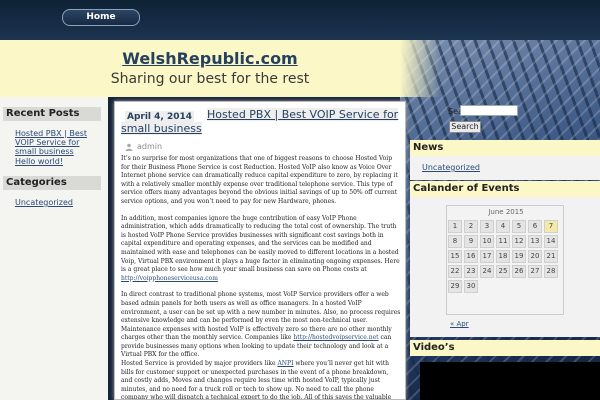 This screenshot has height=400, width=600. What do you see at coordinates (487, 256) in the screenshot?
I see `calendar-day: 17` at bounding box center [487, 256].